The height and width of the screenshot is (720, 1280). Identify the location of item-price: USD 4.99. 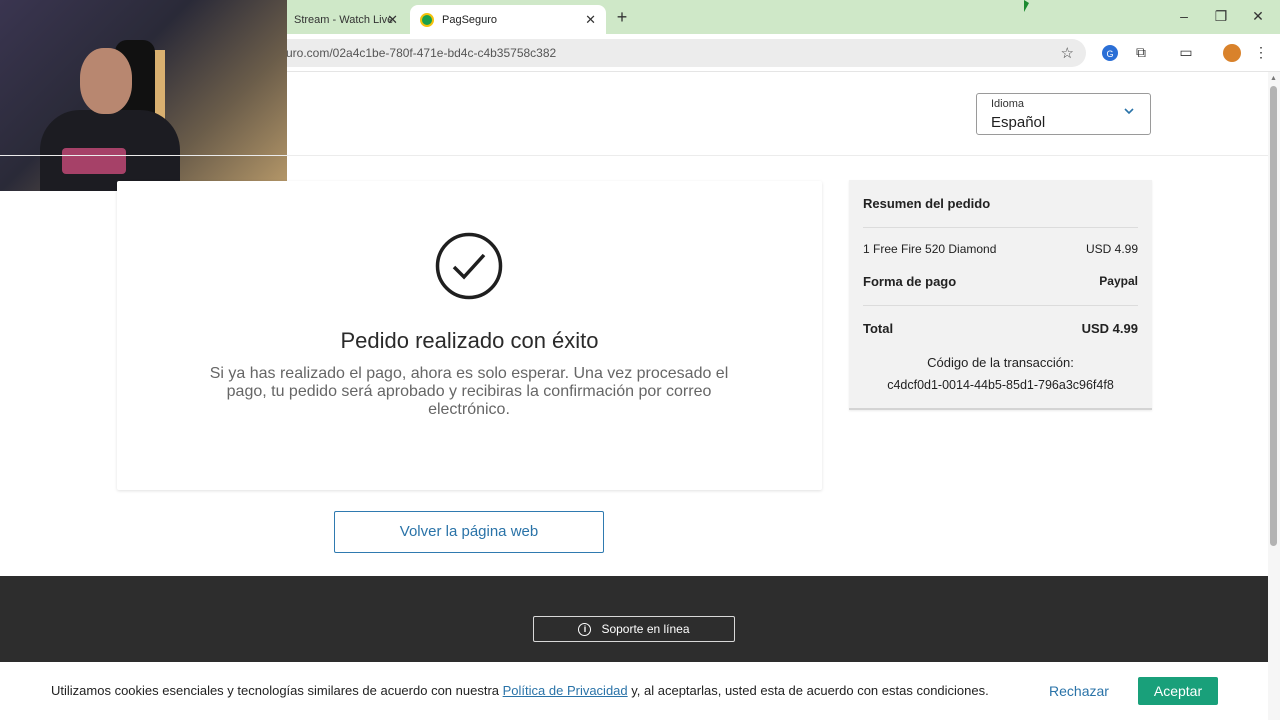
(1111, 249).